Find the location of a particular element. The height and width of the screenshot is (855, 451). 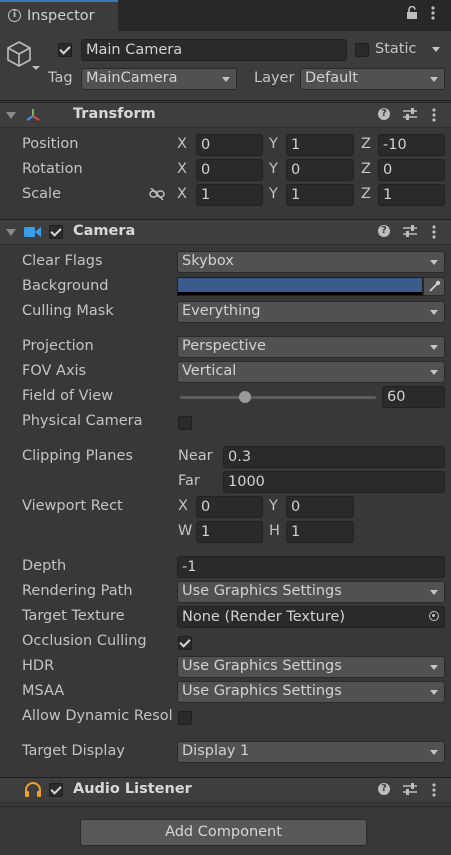

position-x-label: X is located at coordinates (182, 144).